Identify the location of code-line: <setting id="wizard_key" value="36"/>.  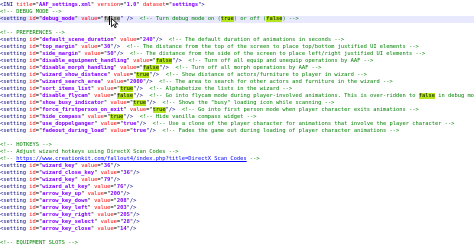
(237, 166).